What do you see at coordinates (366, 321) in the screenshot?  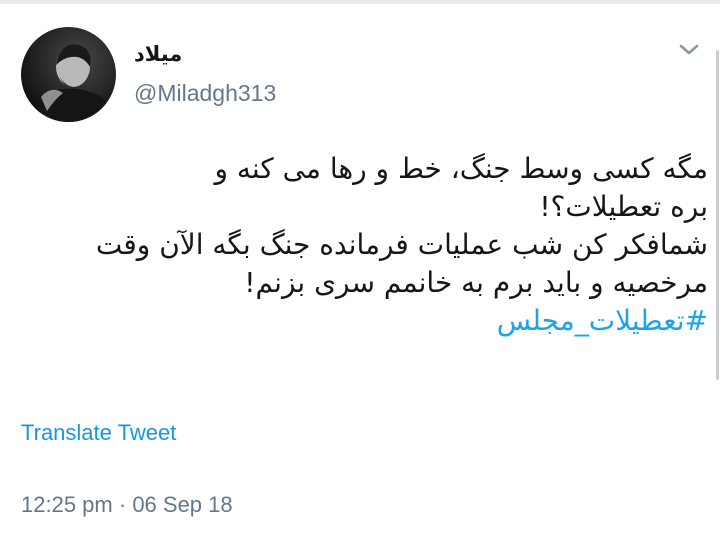 I see `hashtag-link: #تعطیلات_مجلس` at bounding box center [366, 321].